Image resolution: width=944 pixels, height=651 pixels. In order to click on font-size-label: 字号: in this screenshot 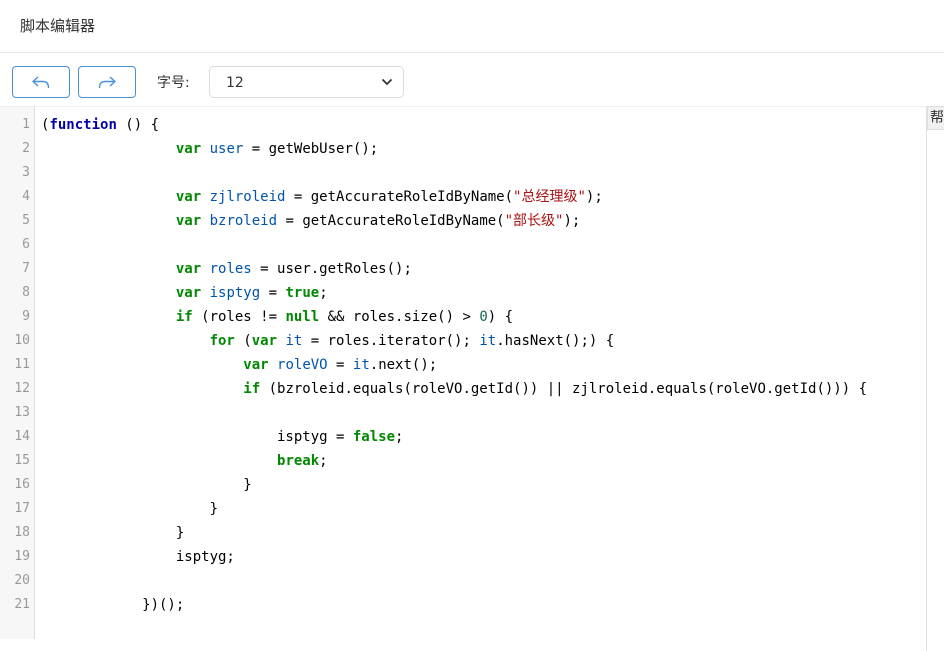, I will do `click(173, 83)`.